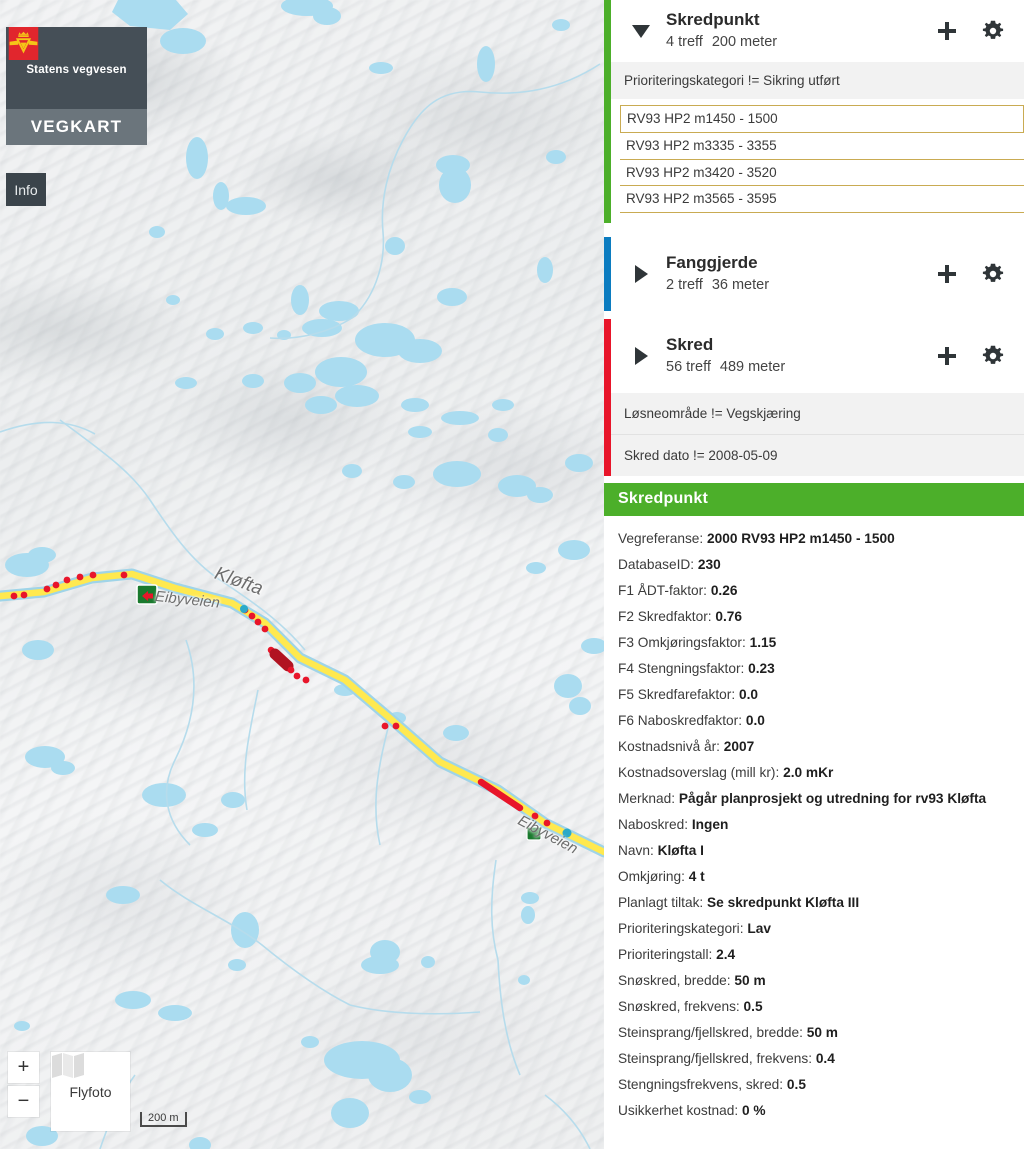 Image resolution: width=1024 pixels, height=1149 pixels. Describe the element at coordinates (752, 366) in the screenshot. I see `object-length: 489 meter` at that location.